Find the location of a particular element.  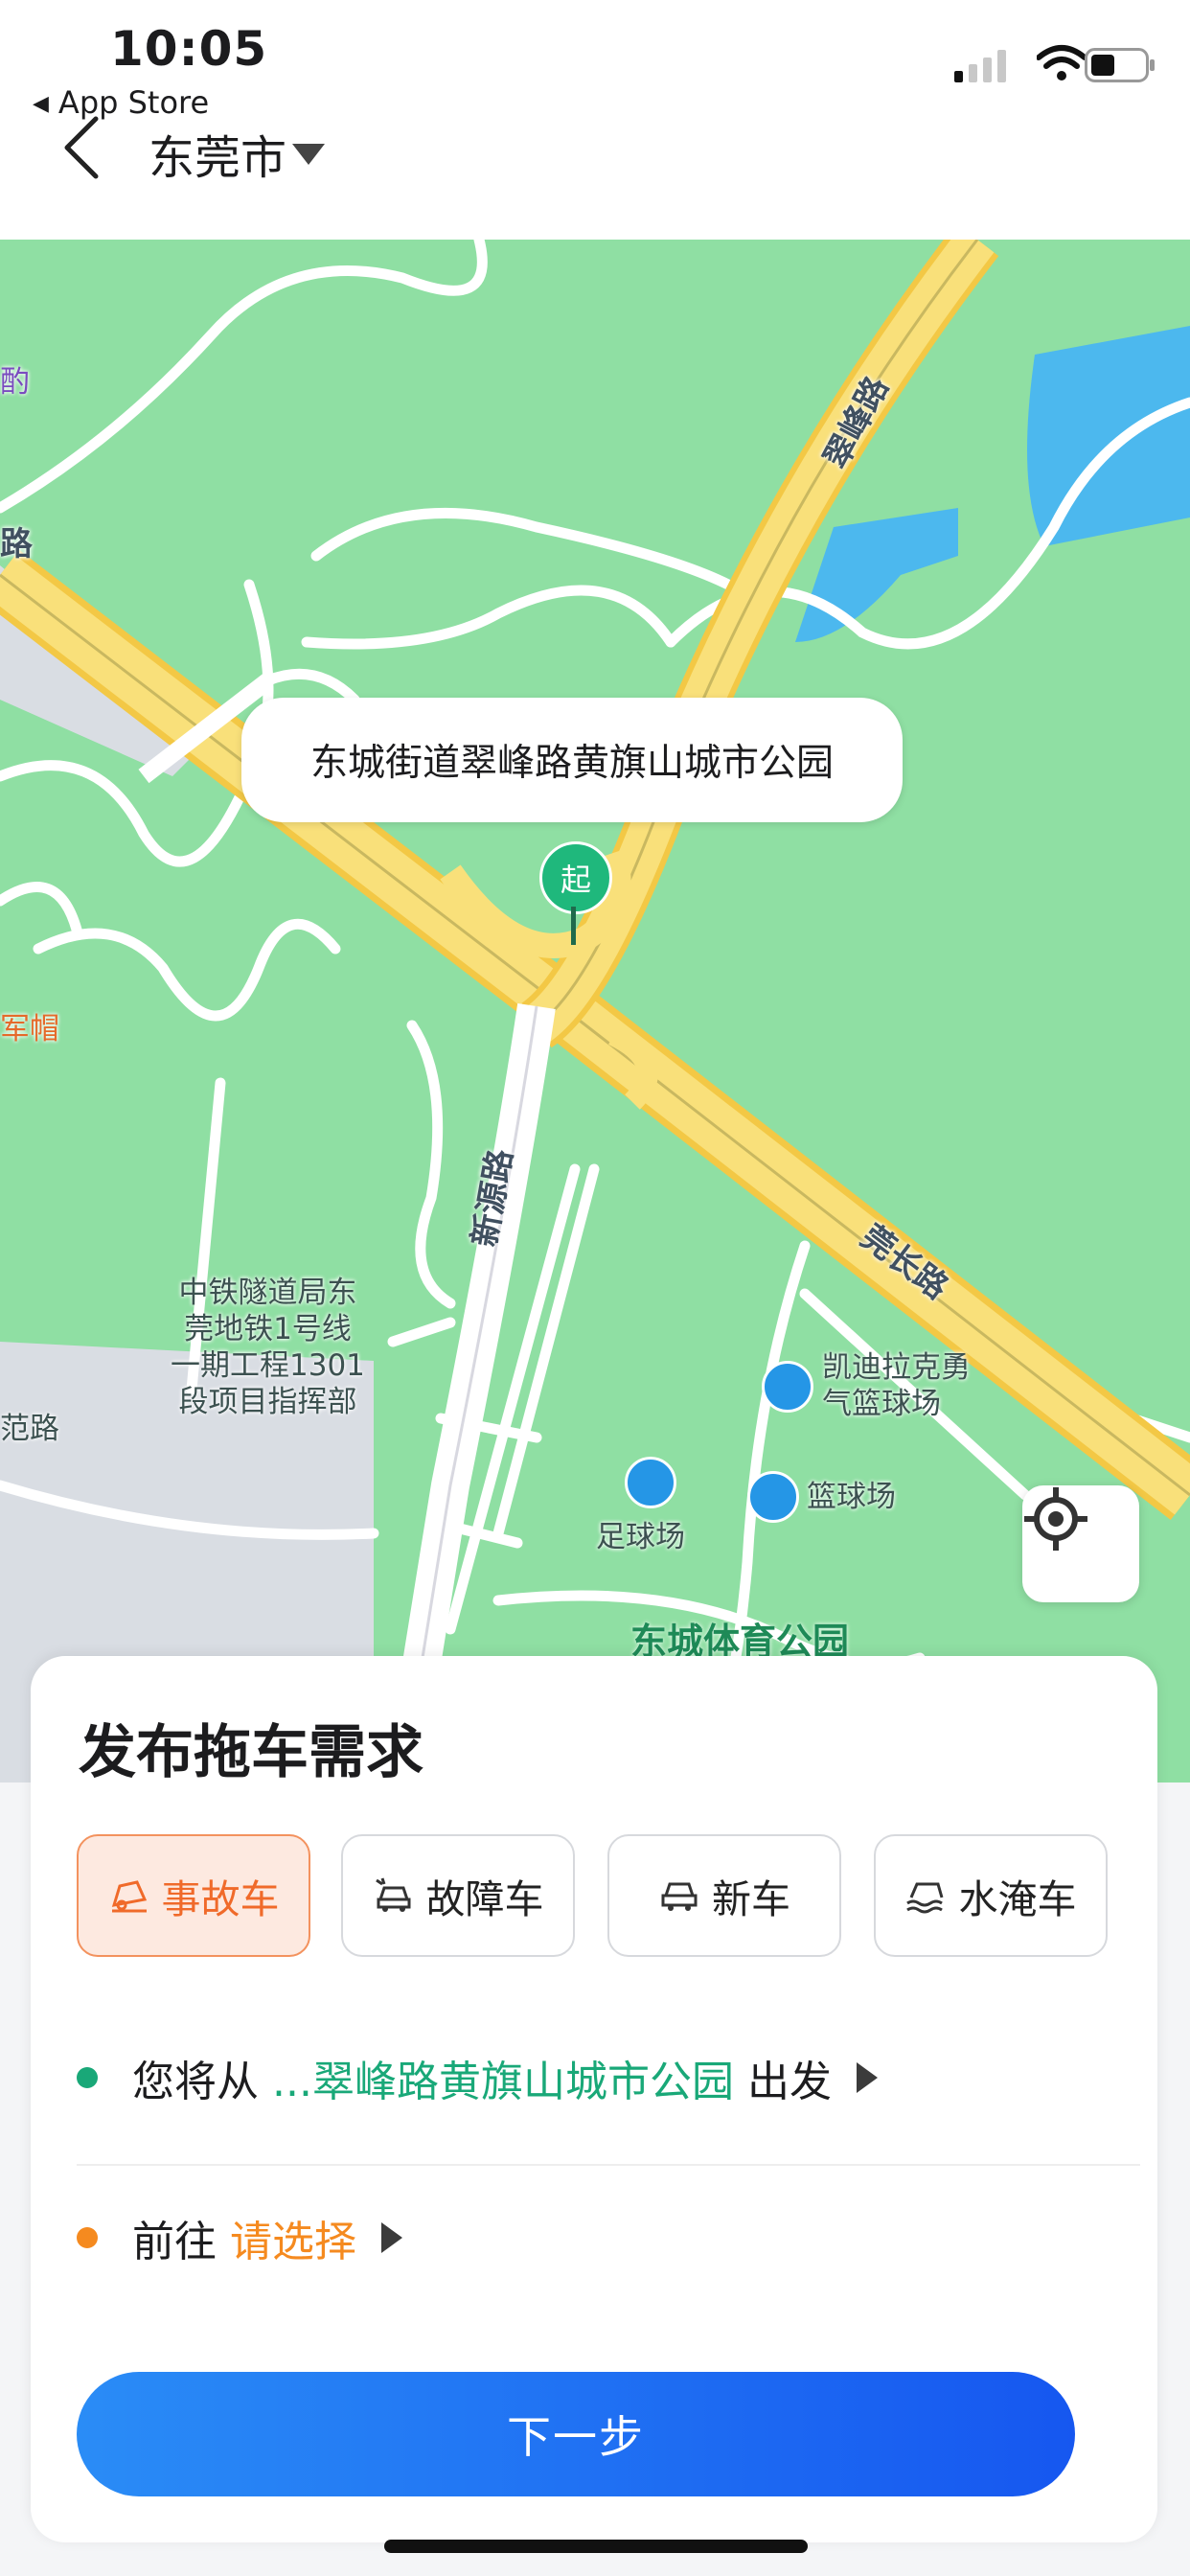

poi-tunnel-bureau: 中铁隧道局东 莞地铁1号线 一期工程1301 段项目指挥部 is located at coordinates (268, 1347).